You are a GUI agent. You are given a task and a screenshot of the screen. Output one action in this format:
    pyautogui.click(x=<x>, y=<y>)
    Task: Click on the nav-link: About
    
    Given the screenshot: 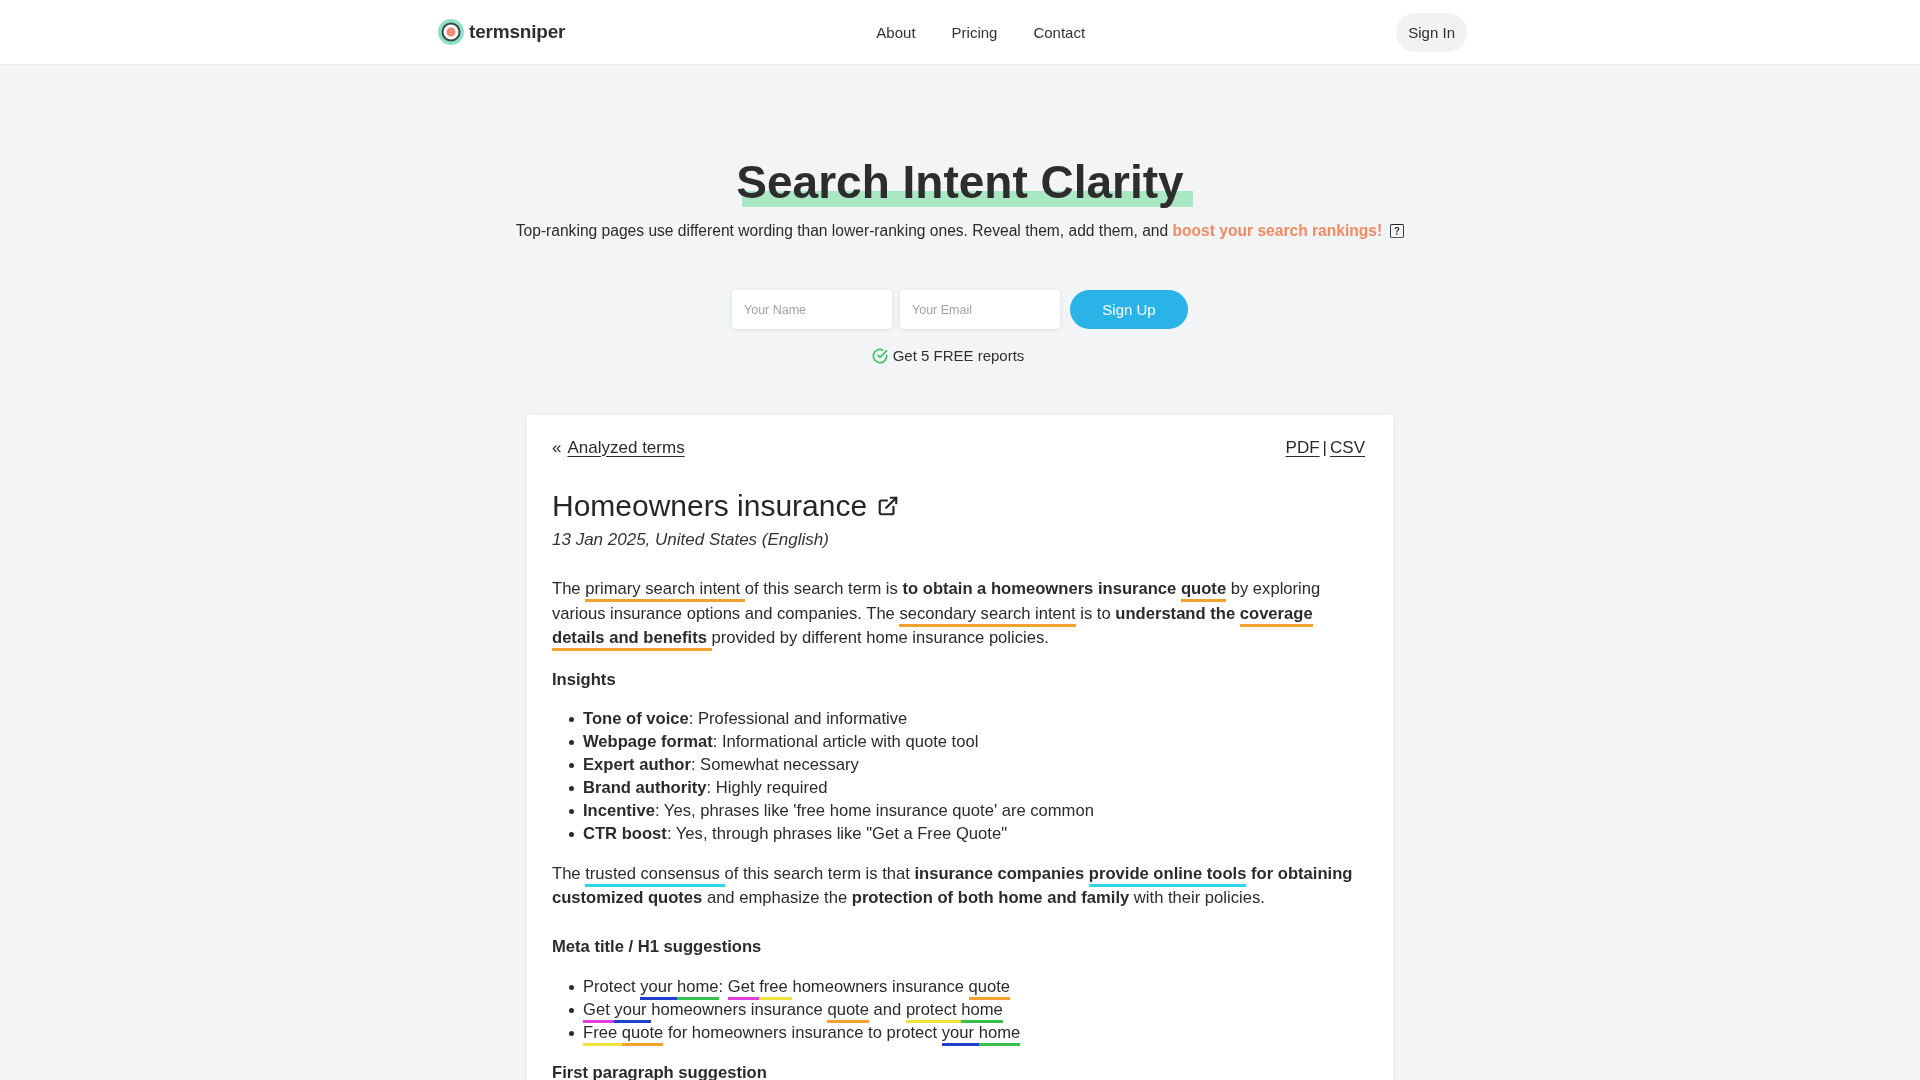 What is the action you would take?
    pyautogui.click(x=896, y=32)
    